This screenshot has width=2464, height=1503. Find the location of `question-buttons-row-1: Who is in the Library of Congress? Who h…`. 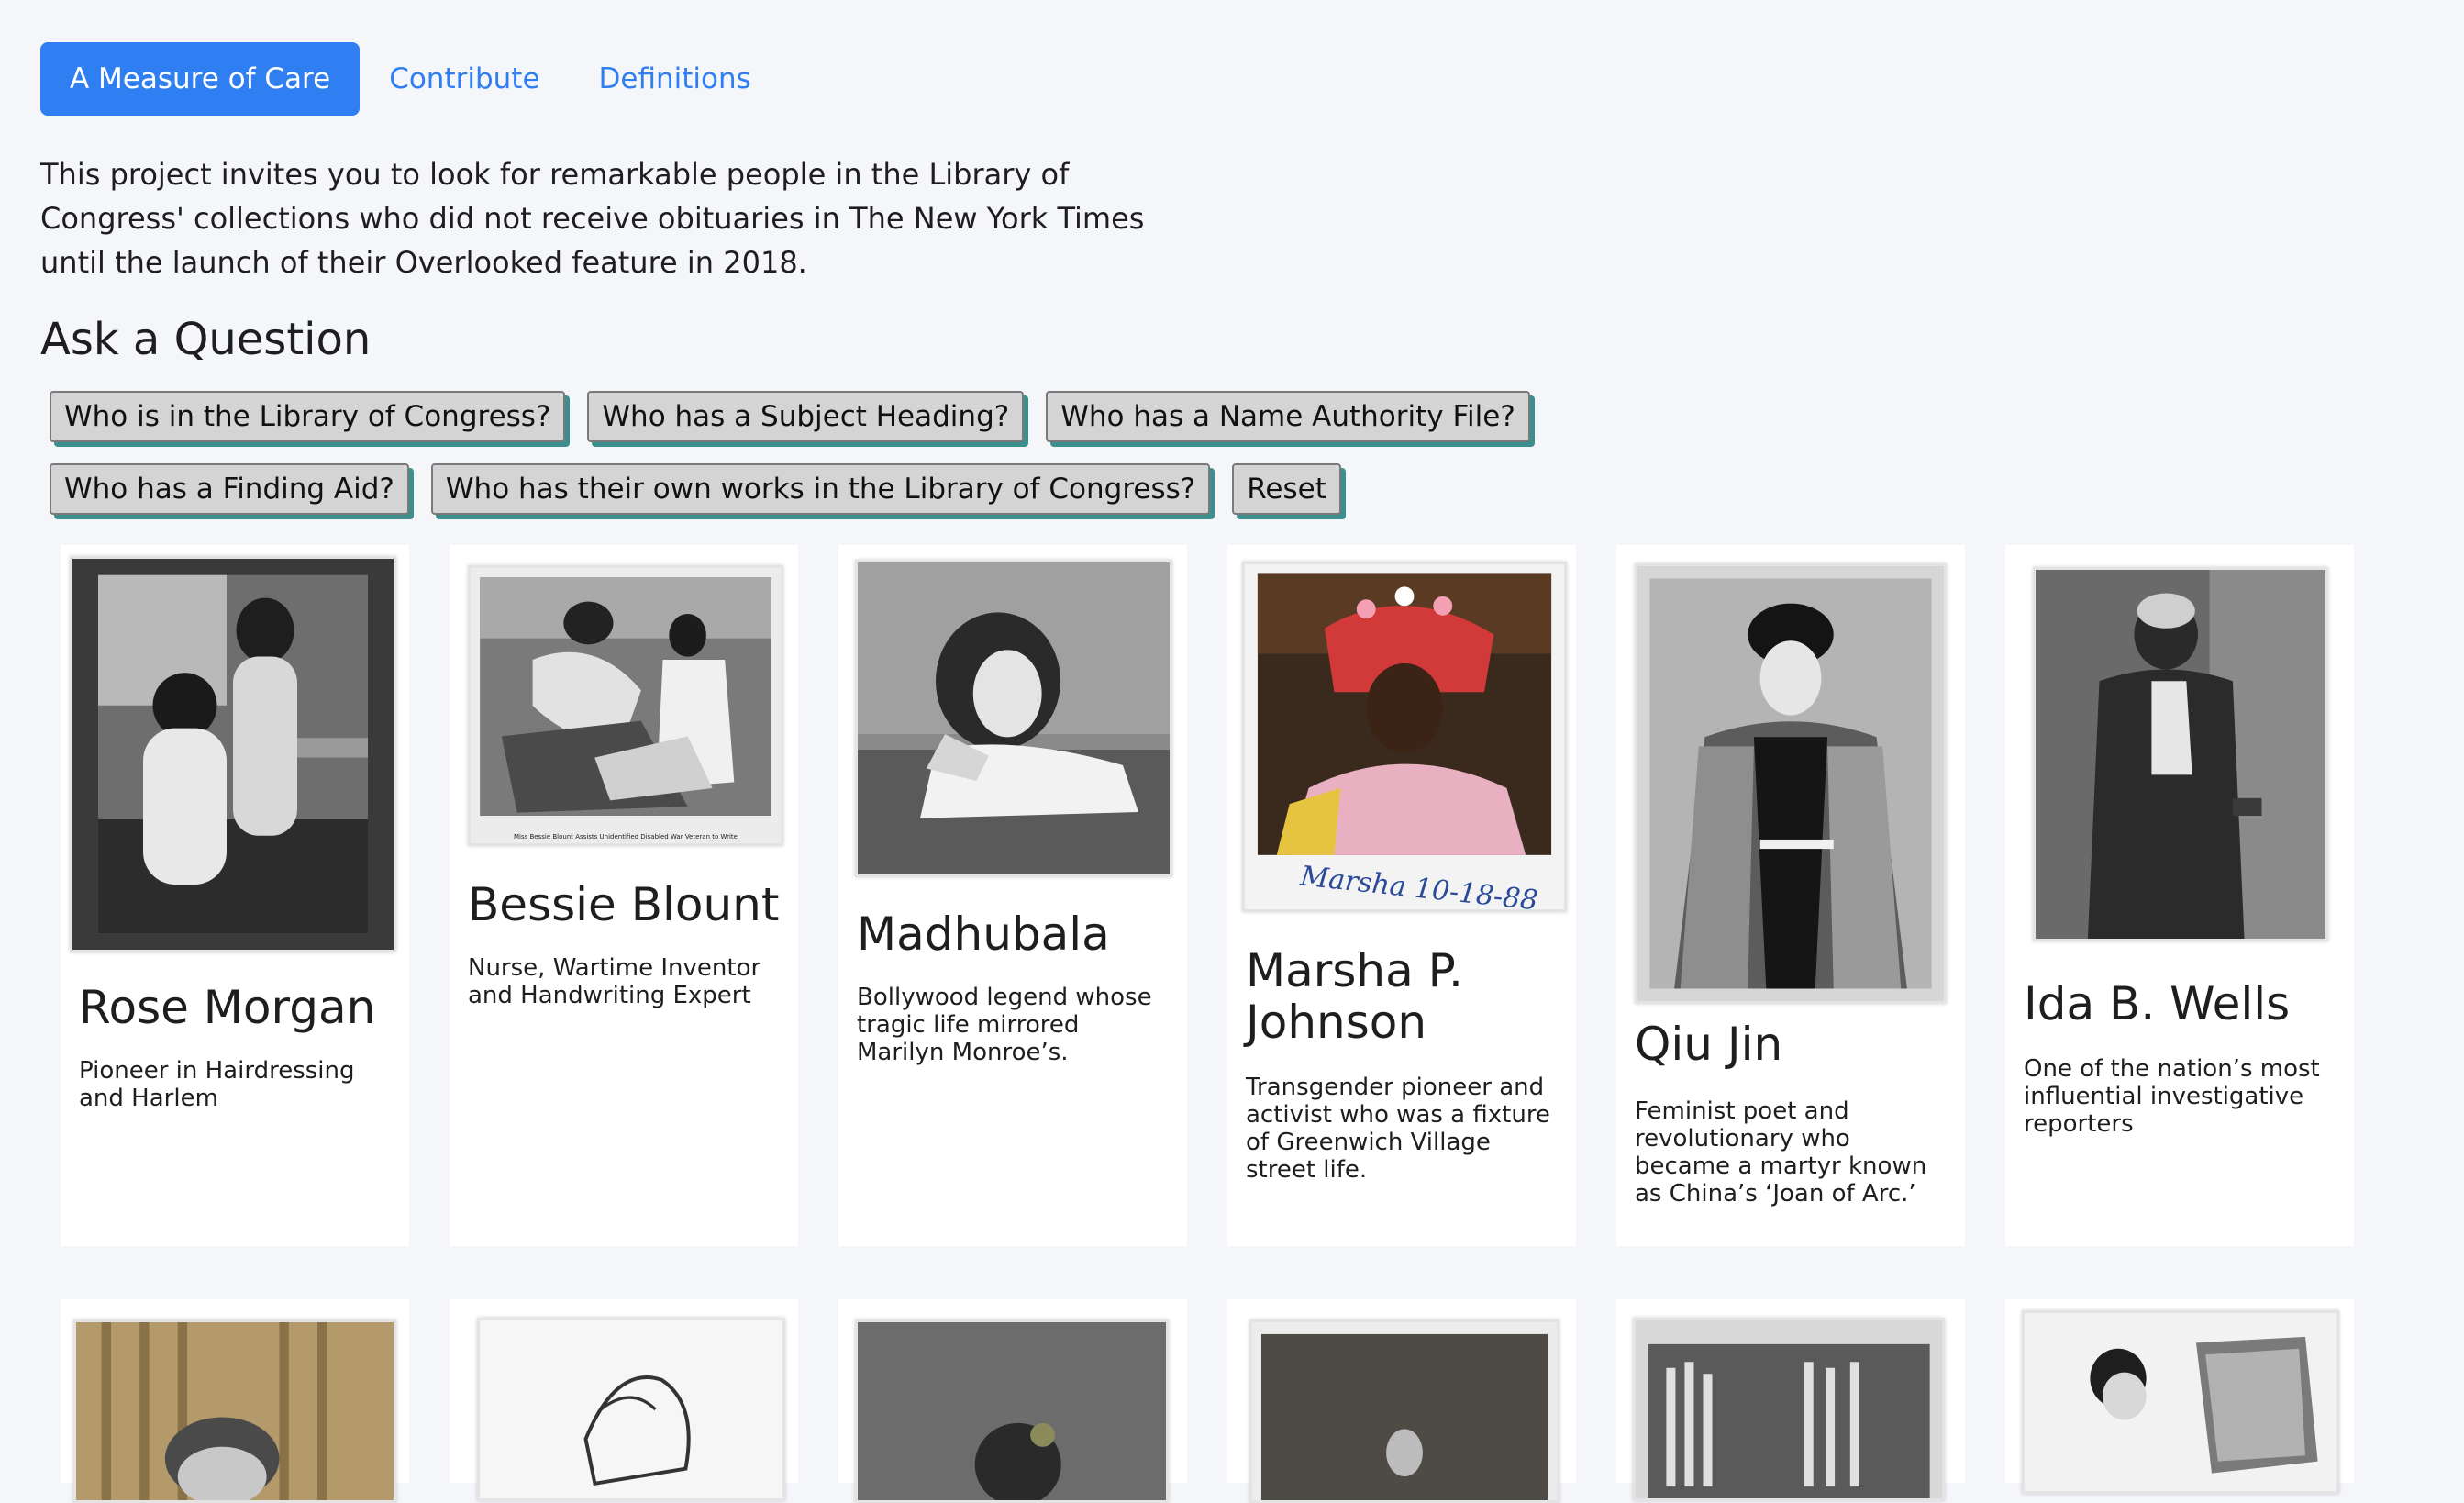

question-buttons-row-1: Who is in the Library of Congress? Who h… is located at coordinates (790, 416).